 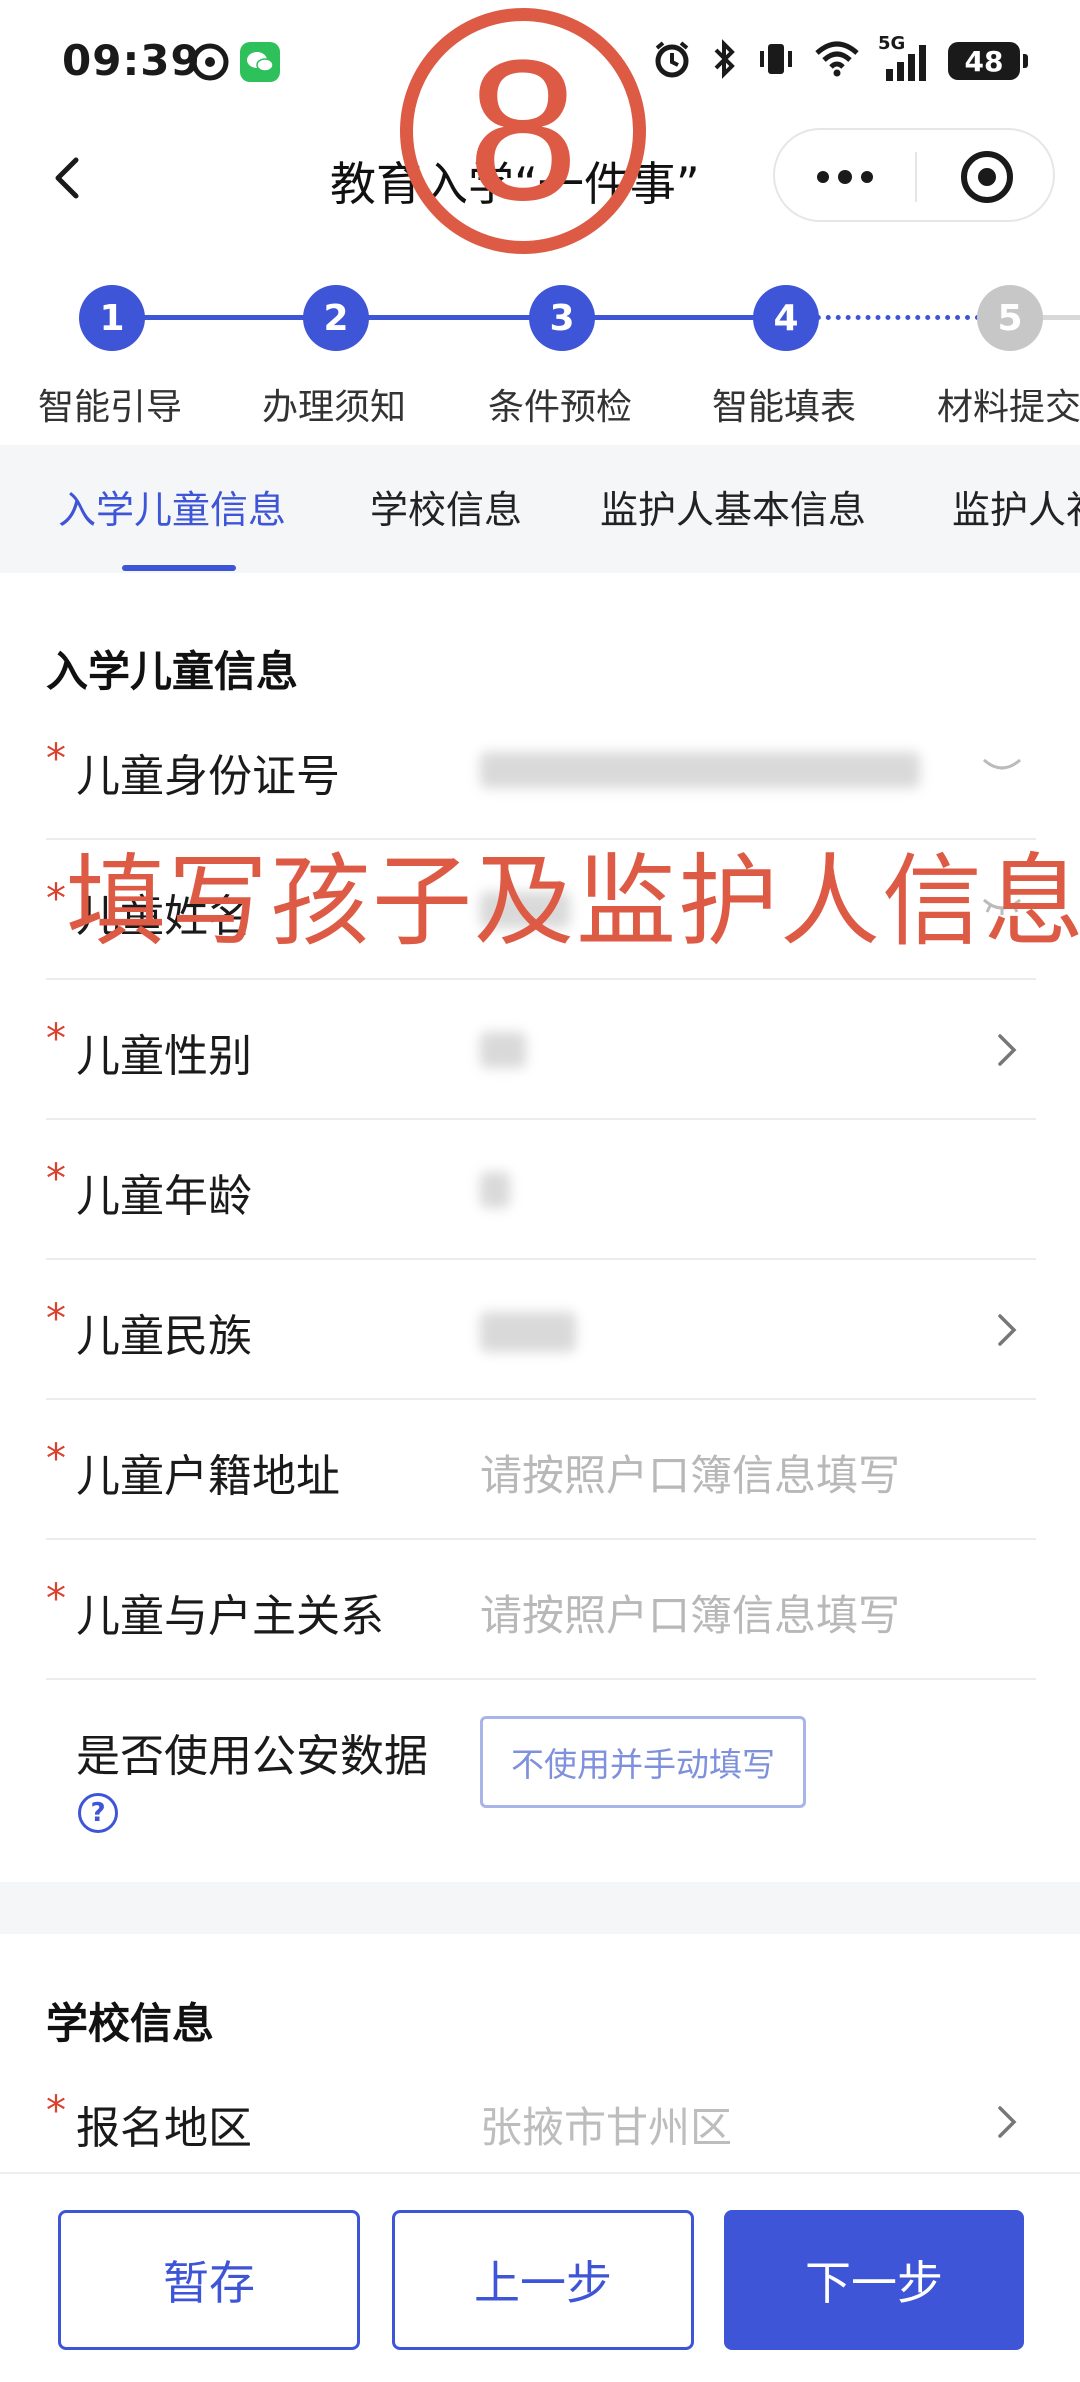 I want to click on field-row-child-id: * 儿童身份证号, so click(x=541, y=770).